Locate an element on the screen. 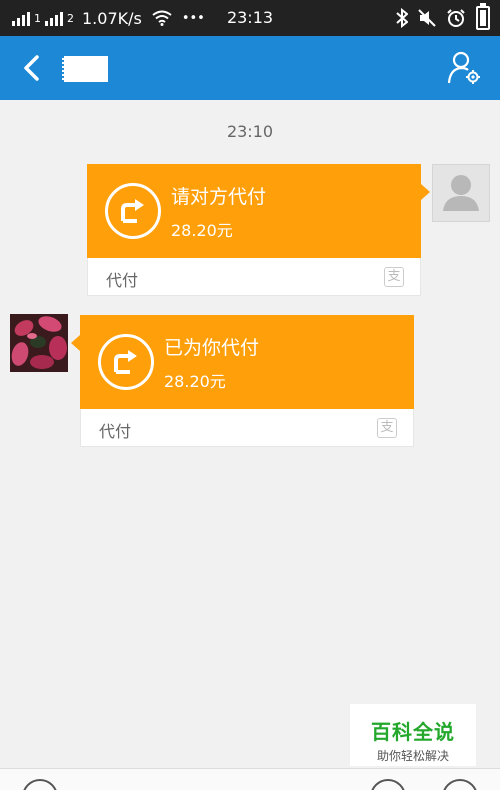  title-bar is located at coordinates (250, 68).